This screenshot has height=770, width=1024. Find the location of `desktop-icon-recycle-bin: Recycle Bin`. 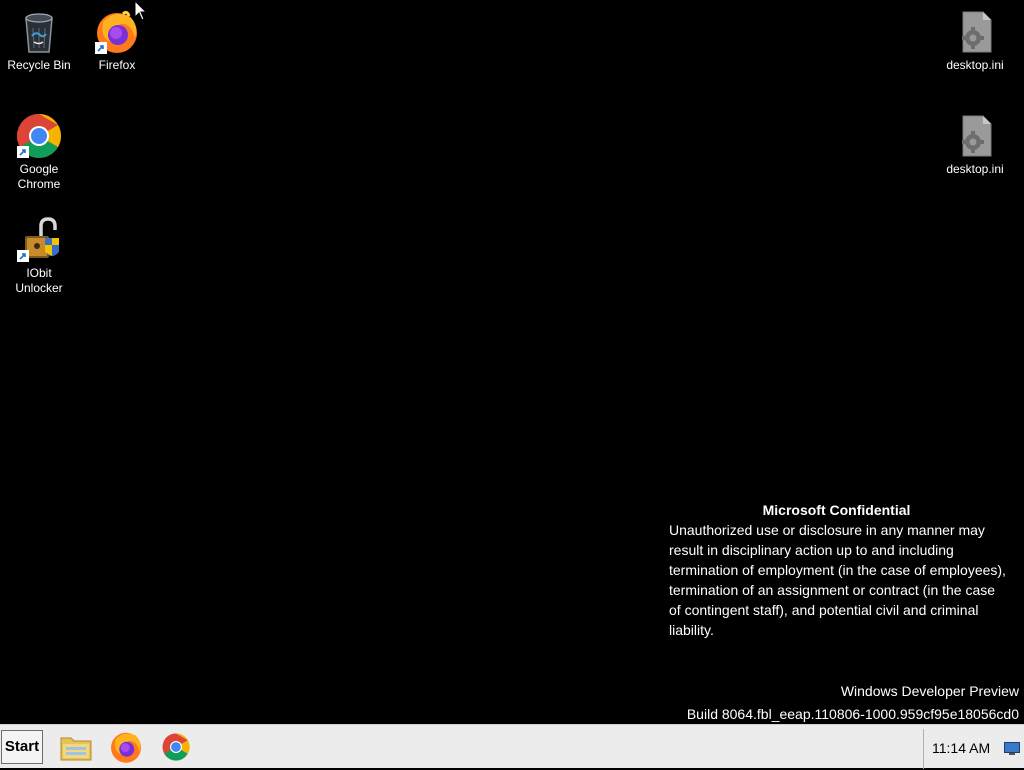

desktop-icon-recycle-bin: Recycle Bin is located at coordinates (39, 40).